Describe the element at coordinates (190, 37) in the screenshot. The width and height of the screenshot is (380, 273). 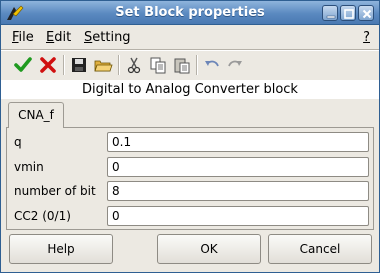
I see `menu-bar: File Edit Setting ?` at that location.